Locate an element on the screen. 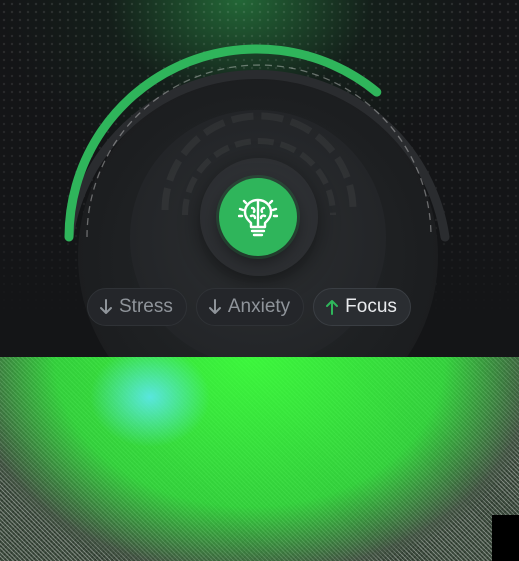 The image size is (519, 561). chip-stress-label: Stress is located at coordinates (146, 306).